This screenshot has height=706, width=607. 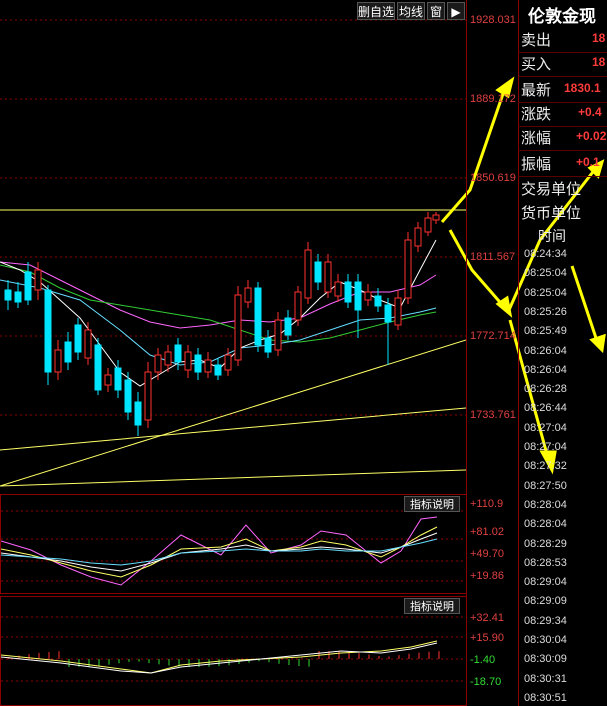 What do you see at coordinates (493, 178) in the screenshot?
I see `price-level-3: 1850.619` at bounding box center [493, 178].